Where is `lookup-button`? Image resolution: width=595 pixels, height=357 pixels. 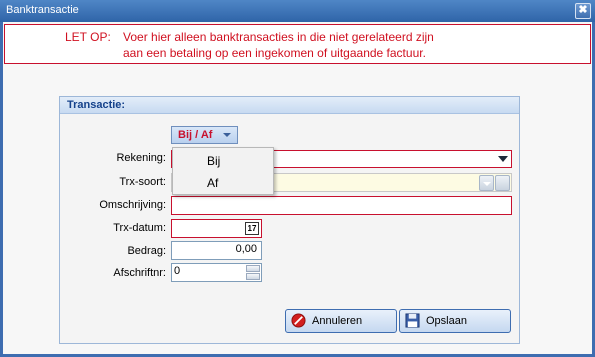
lookup-button is located at coordinates (502, 183).